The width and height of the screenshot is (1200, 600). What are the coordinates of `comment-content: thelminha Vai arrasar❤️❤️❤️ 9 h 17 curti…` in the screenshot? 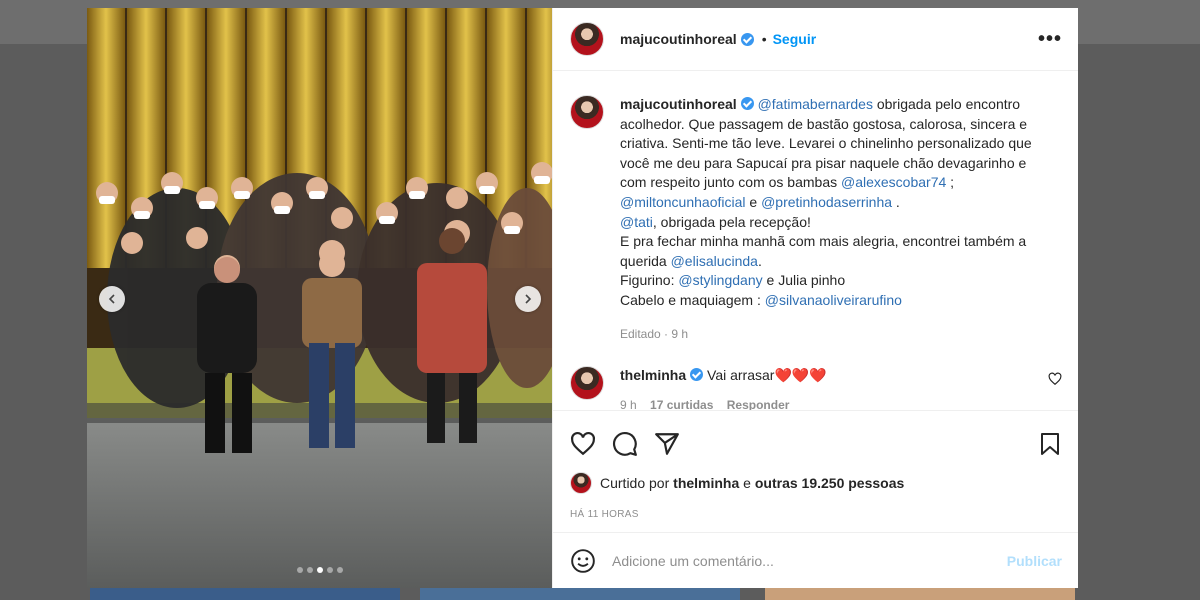 It's located at (834, 388).